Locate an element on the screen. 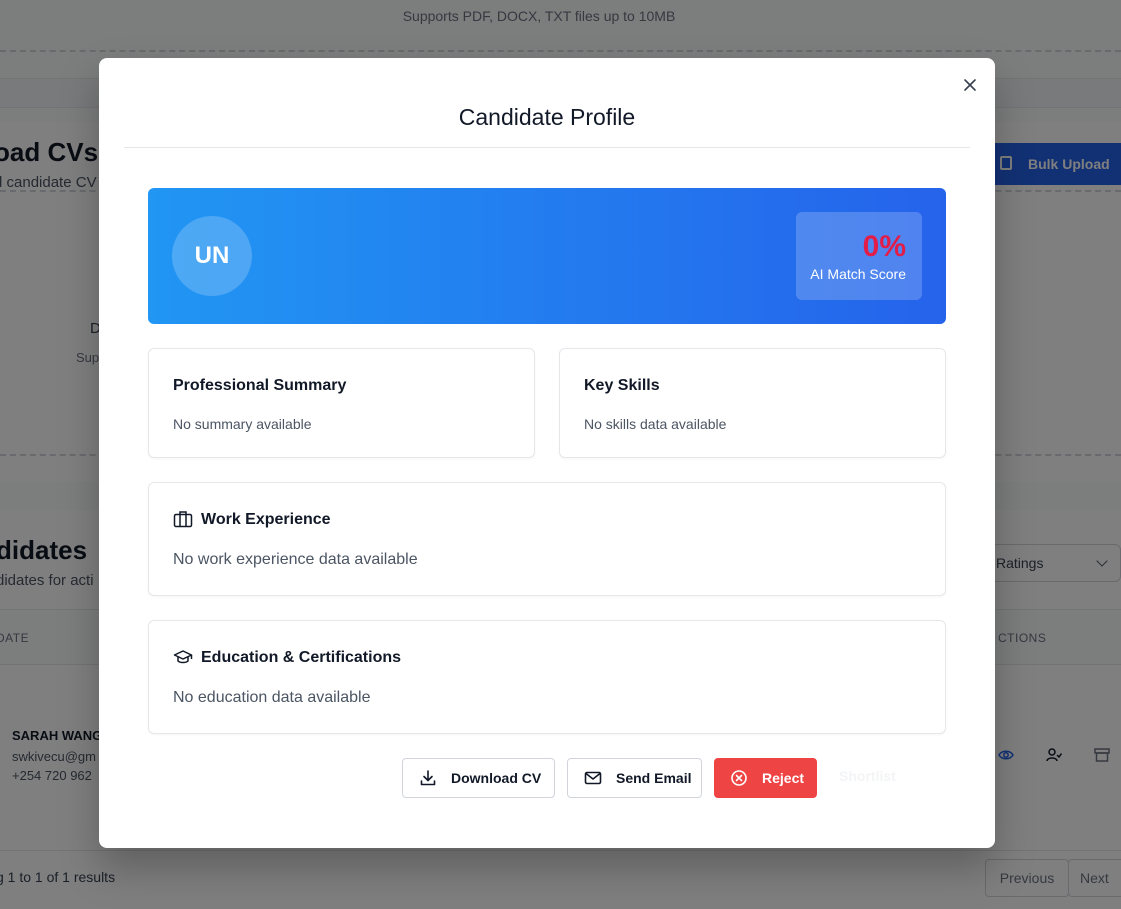  mail-icon is located at coordinates (593, 778).